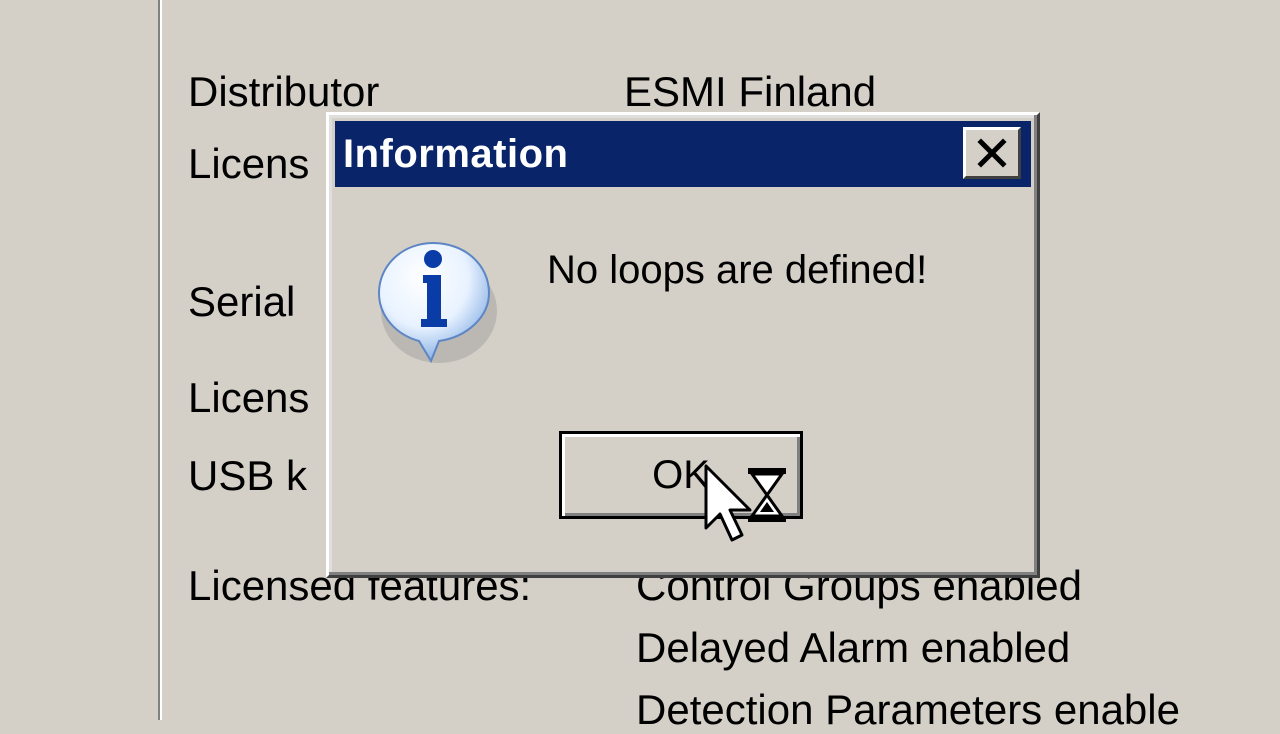 This screenshot has width=1280, height=734. What do you see at coordinates (737, 270) in the screenshot?
I see `dialog-message: No loops are defined!` at bounding box center [737, 270].